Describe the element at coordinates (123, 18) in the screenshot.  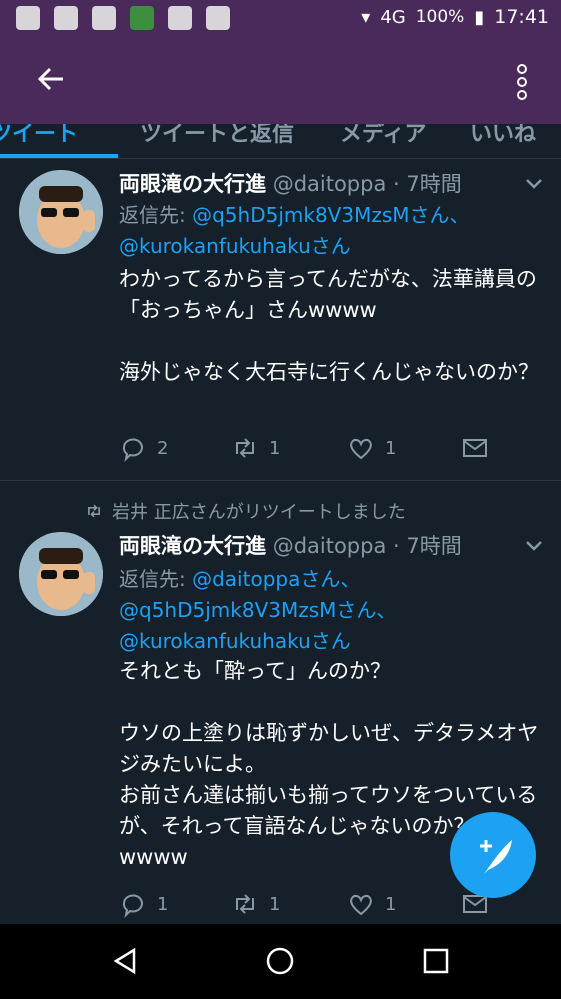
I see `notification-icons` at that location.